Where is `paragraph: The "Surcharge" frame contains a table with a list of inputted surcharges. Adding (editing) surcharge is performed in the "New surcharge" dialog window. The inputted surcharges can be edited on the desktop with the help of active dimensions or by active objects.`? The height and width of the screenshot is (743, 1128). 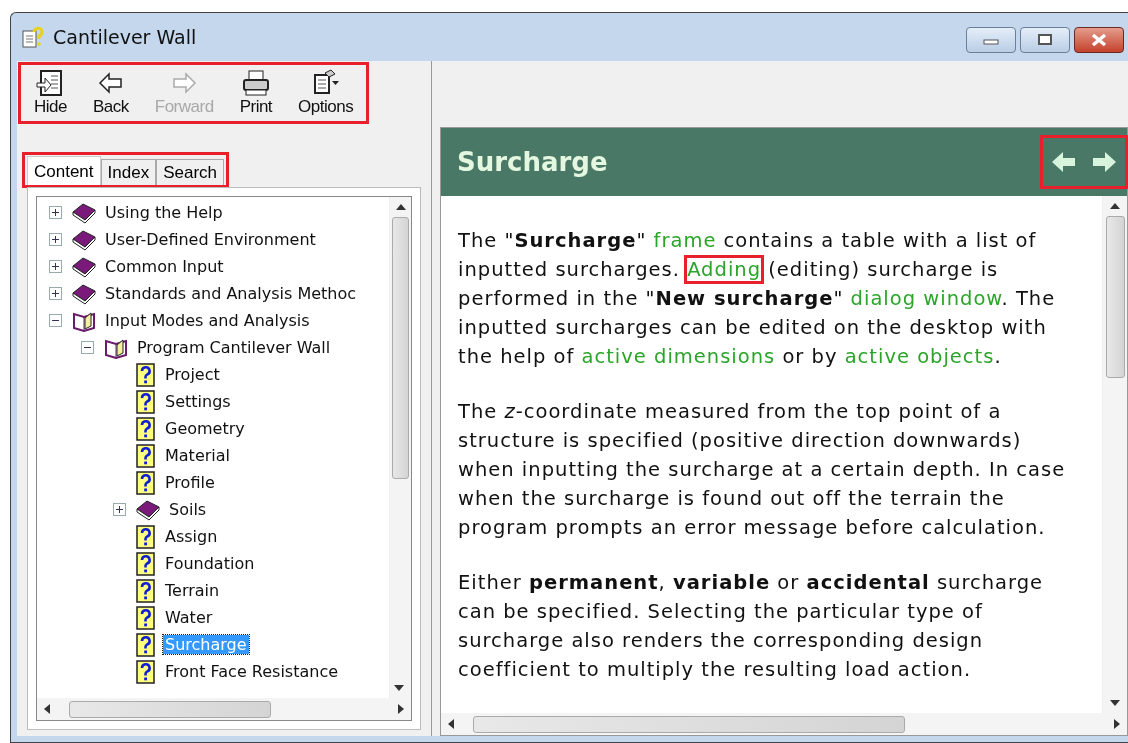 paragraph: The "Surcharge" frame contains a table with a list of inputted surcharges. Adding (editing) surcharge is performed in the "New surcharge" dialog window. The inputted surcharges can be edited on the desktop with the help of active dimensions or by active objects. is located at coordinates (757, 299).